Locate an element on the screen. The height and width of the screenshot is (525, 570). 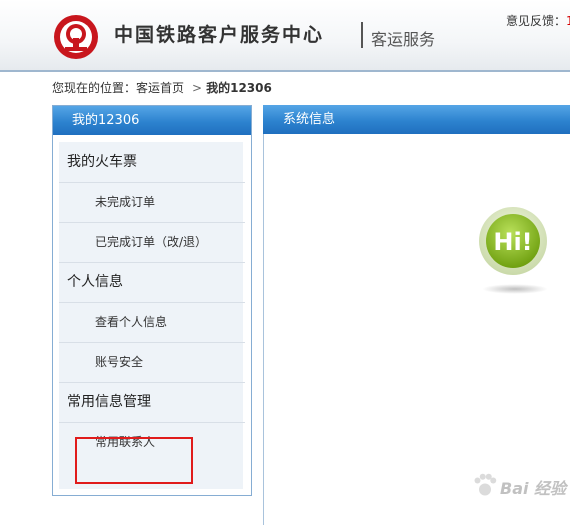
feedback-label: 意见反馈： is located at coordinates (536, 21).